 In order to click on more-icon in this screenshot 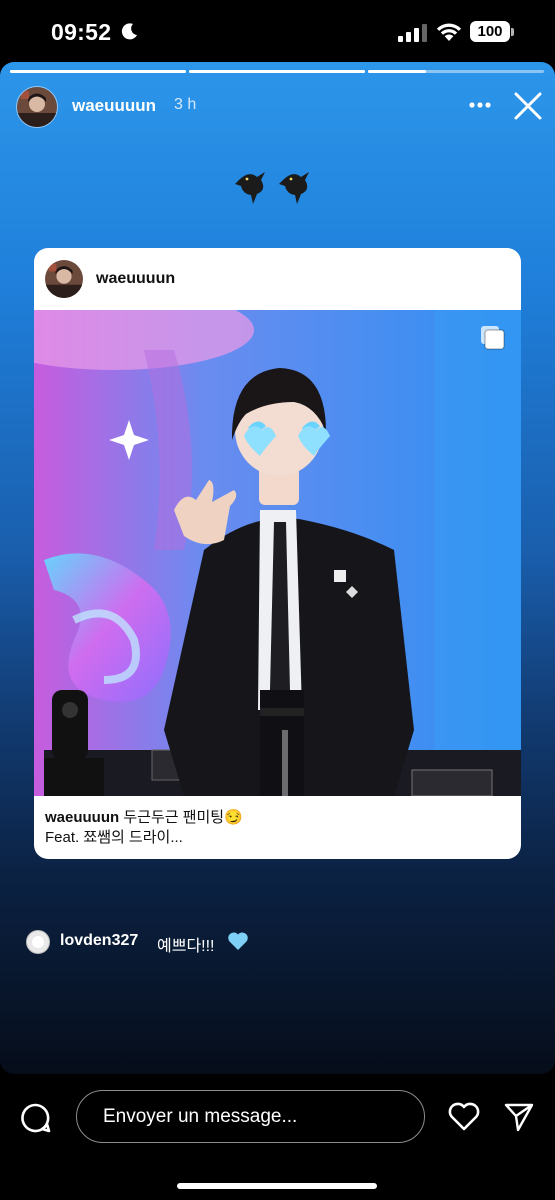, I will do `click(480, 105)`.